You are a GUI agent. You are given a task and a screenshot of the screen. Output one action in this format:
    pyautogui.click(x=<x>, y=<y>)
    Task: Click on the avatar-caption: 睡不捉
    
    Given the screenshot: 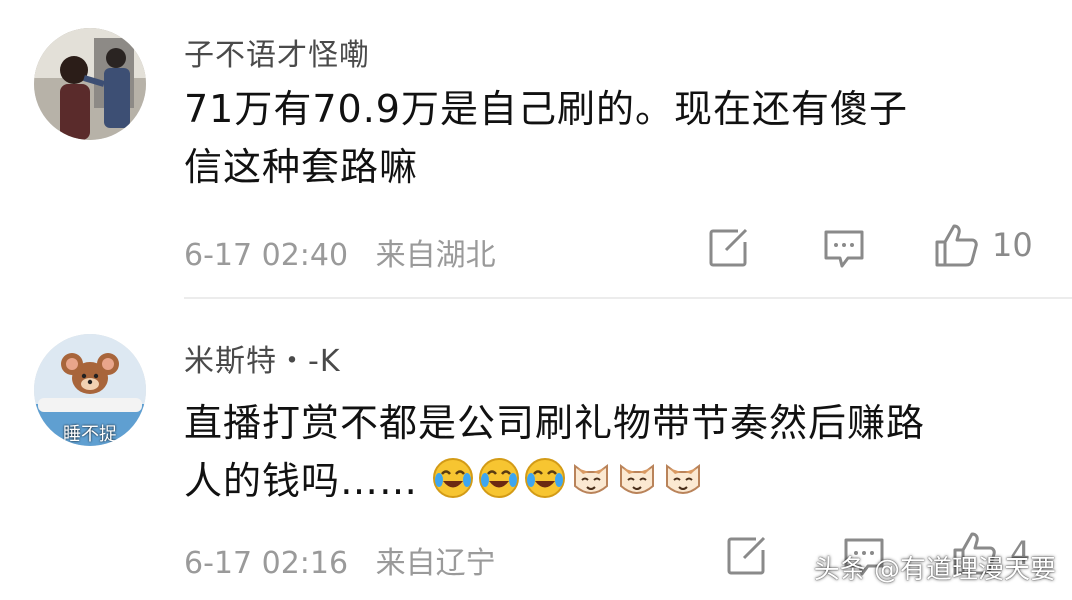 What is the action you would take?
    pyautogui.click(x=90, y=434)
    